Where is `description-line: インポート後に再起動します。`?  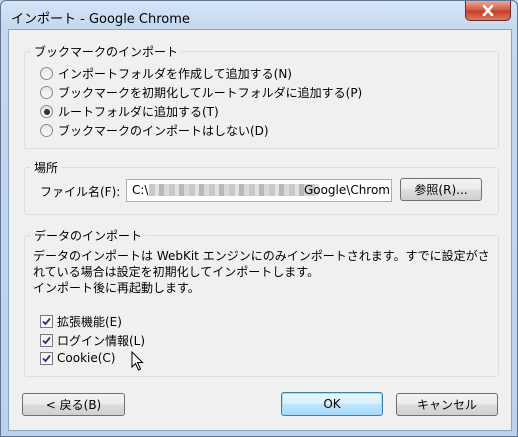 description-line: インポート後に再起動します。 is located at coordinates (116, 288).